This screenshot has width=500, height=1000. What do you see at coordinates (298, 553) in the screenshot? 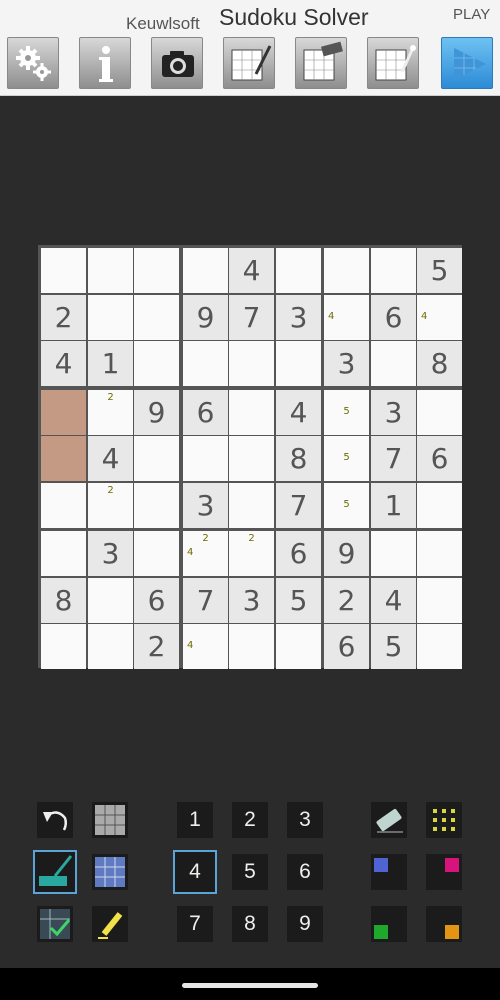
I see `cell-r7c6: 6` at bounding box center [298, 553].